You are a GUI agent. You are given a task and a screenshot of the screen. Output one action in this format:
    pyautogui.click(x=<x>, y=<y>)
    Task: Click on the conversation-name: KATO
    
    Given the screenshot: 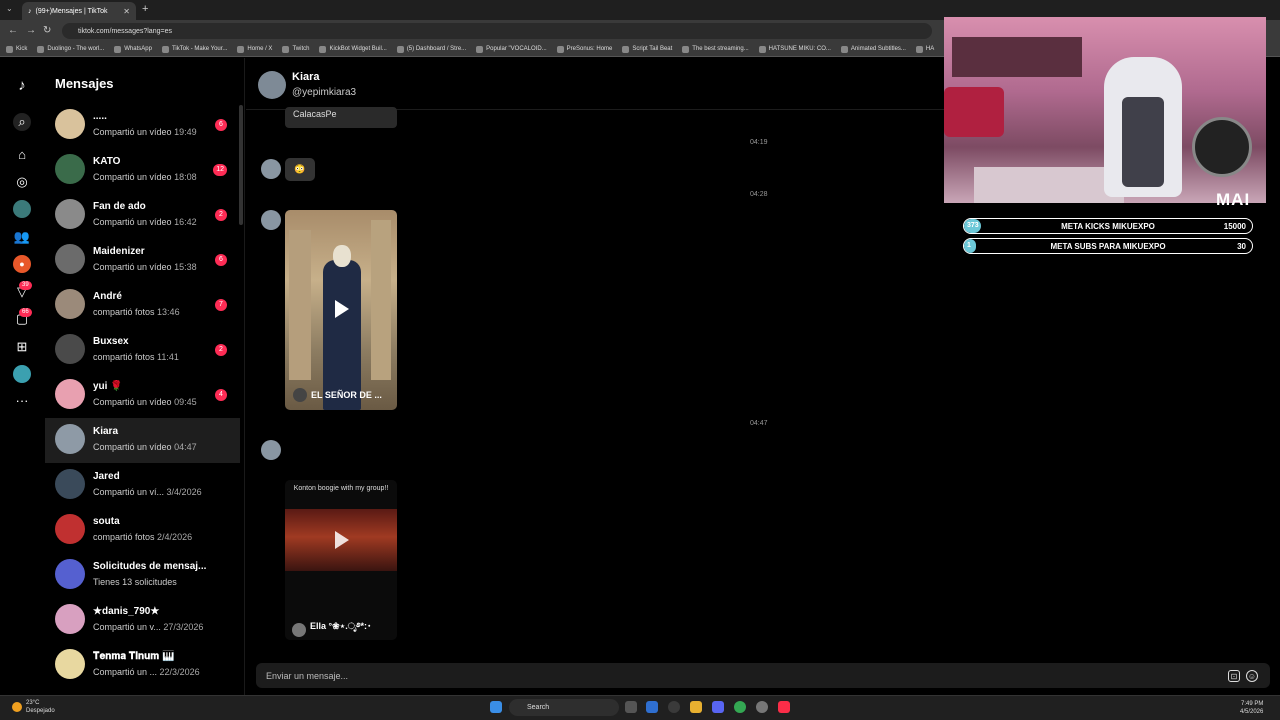 What is the action you would take?
    pyautogui.click(x=107, y=161)
    